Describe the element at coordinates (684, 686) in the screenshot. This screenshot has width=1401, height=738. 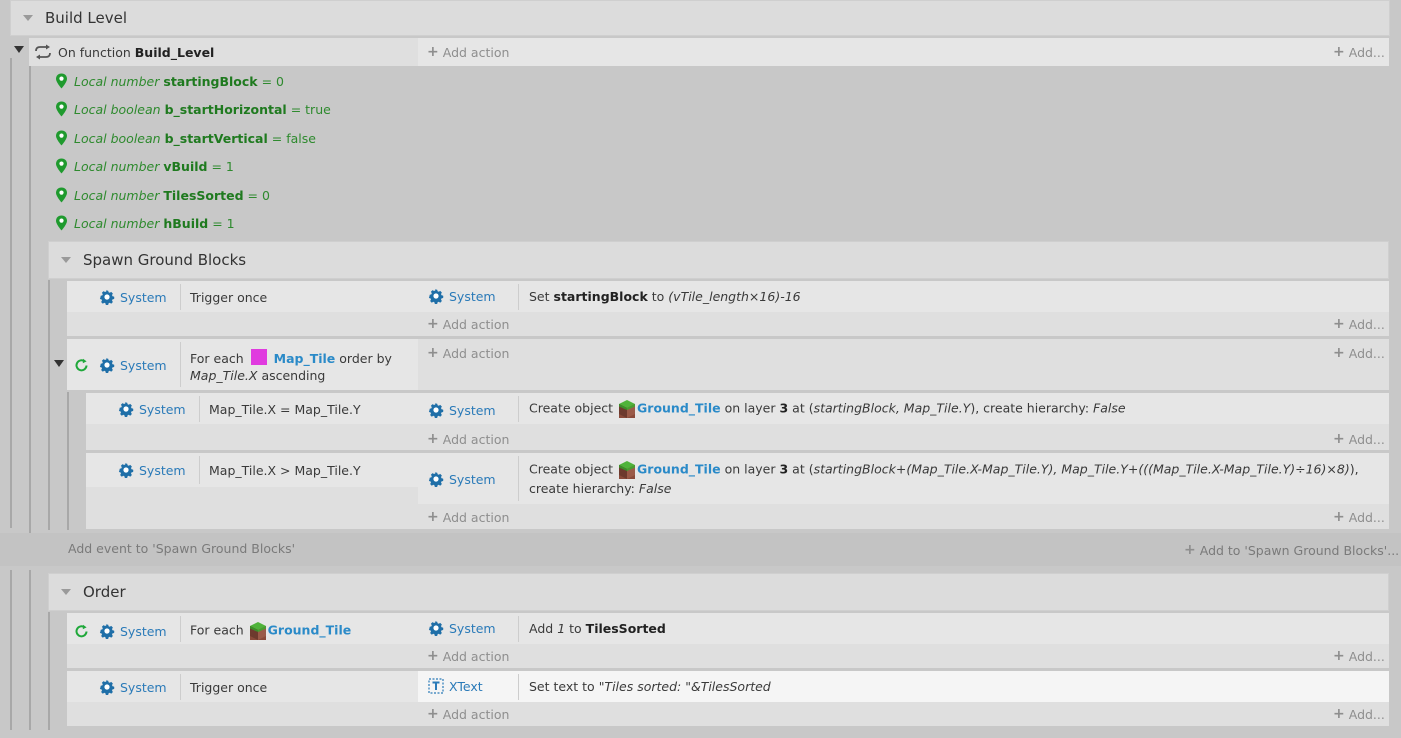
I see `action-expr: "Tiles sorted: "&TilesSorted` at that location.